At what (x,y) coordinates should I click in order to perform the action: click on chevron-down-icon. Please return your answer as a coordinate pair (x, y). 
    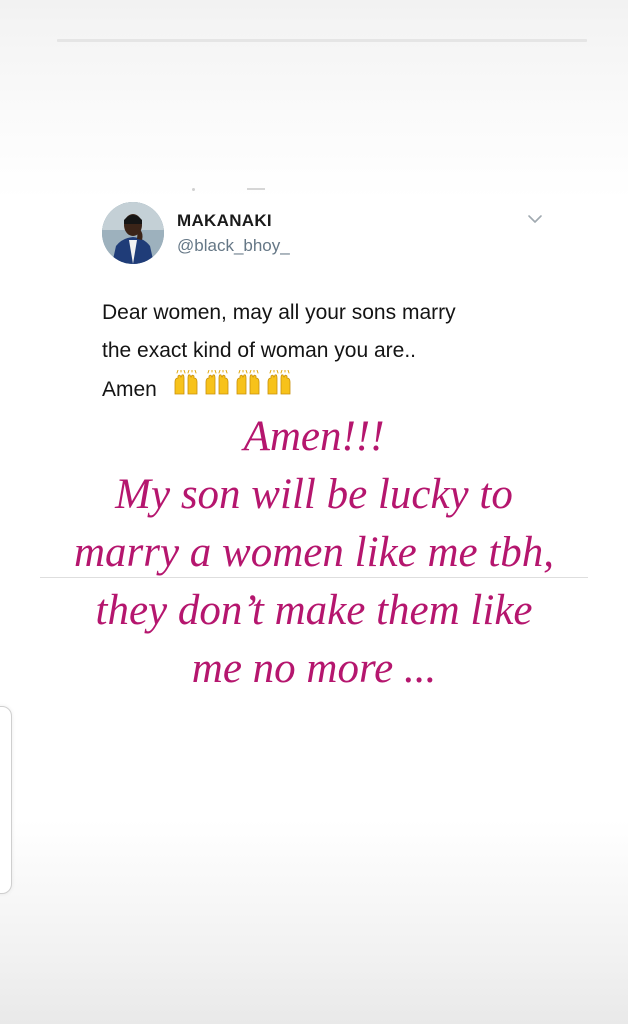
    Looking at the image, I should click on (535, 219).